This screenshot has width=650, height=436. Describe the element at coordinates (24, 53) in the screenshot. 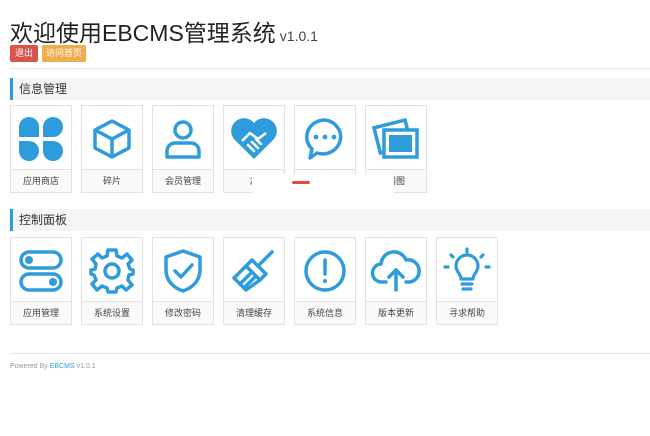

I see `logout-button: 退出` at that location.